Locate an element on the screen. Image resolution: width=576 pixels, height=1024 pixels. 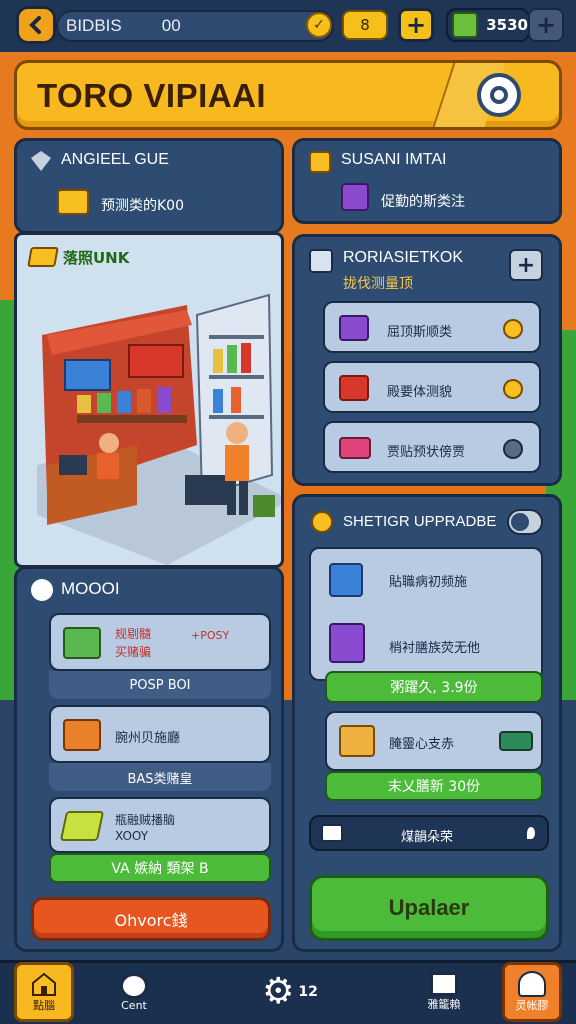
deal-line1: 规剔髓 is located at coordinates (133, 634).